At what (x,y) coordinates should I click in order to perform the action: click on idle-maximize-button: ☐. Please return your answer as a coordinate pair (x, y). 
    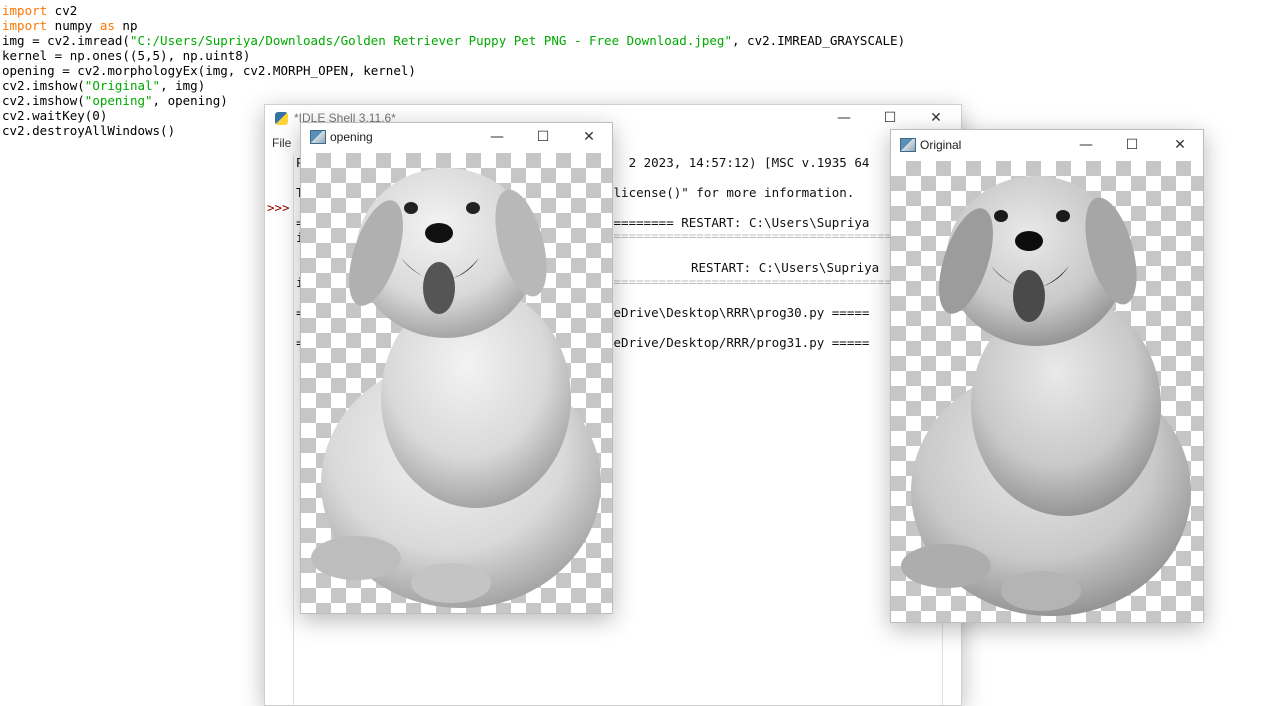
    Looking at the image, I should click on (890, 118).